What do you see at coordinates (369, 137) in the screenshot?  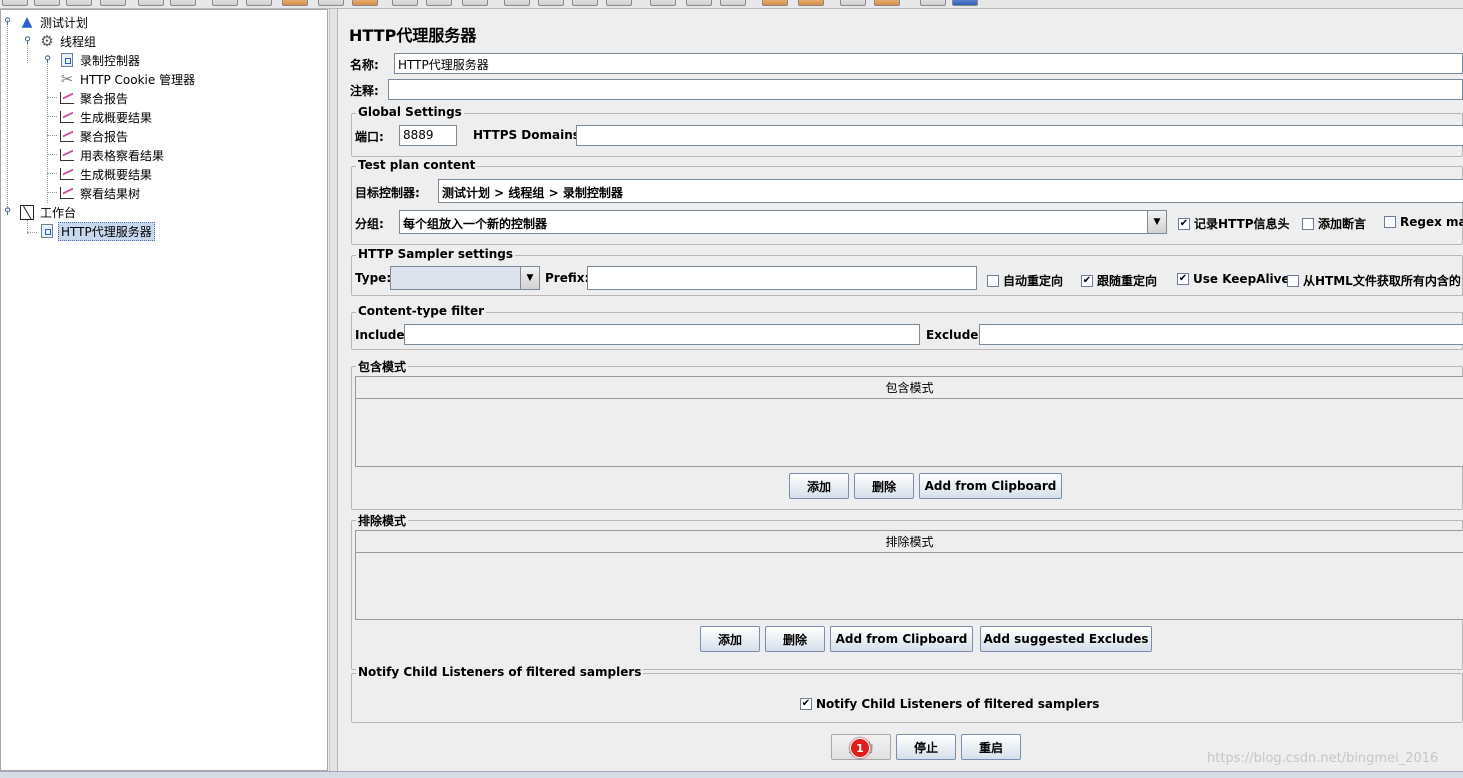 I see `port-label: 端口:` at bounding box center [369, 137].